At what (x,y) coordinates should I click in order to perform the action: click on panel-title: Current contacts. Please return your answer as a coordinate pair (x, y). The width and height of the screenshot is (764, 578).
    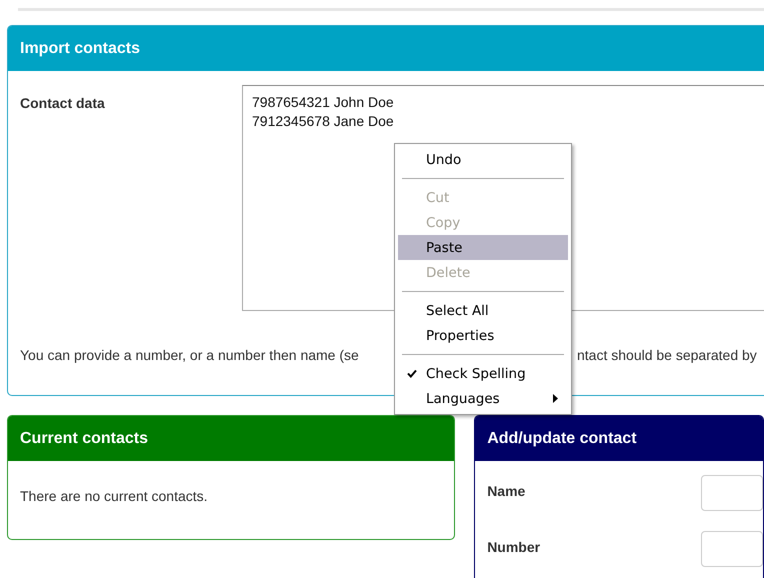
    Looking at the image, I should click on (84, 439).